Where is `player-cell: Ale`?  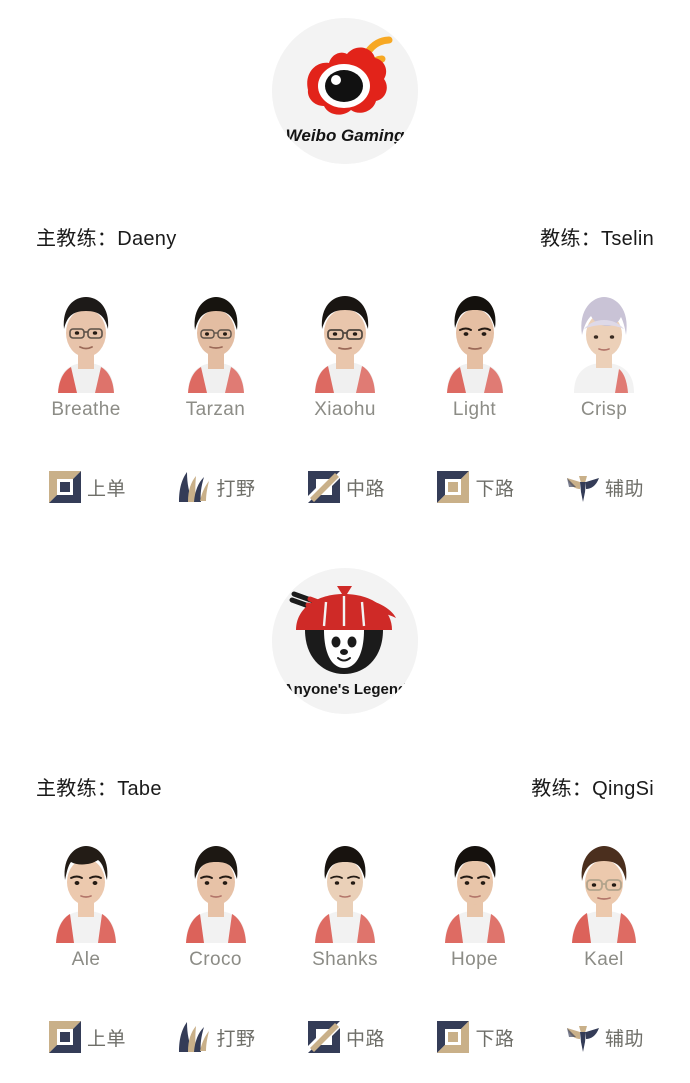 player-cell: Ale is located at coordinates (86, 903).